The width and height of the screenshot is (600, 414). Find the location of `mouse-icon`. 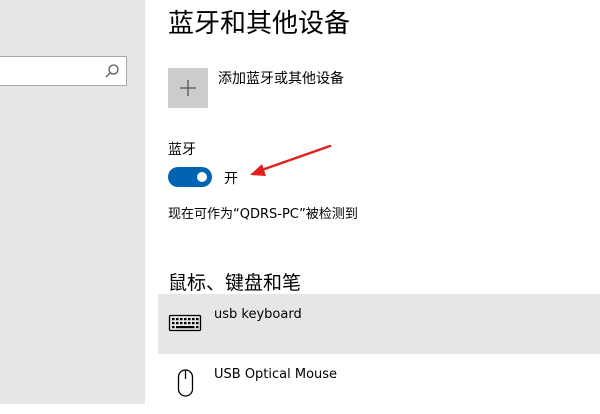

mouse-icon is located at coordinates (185, 383).